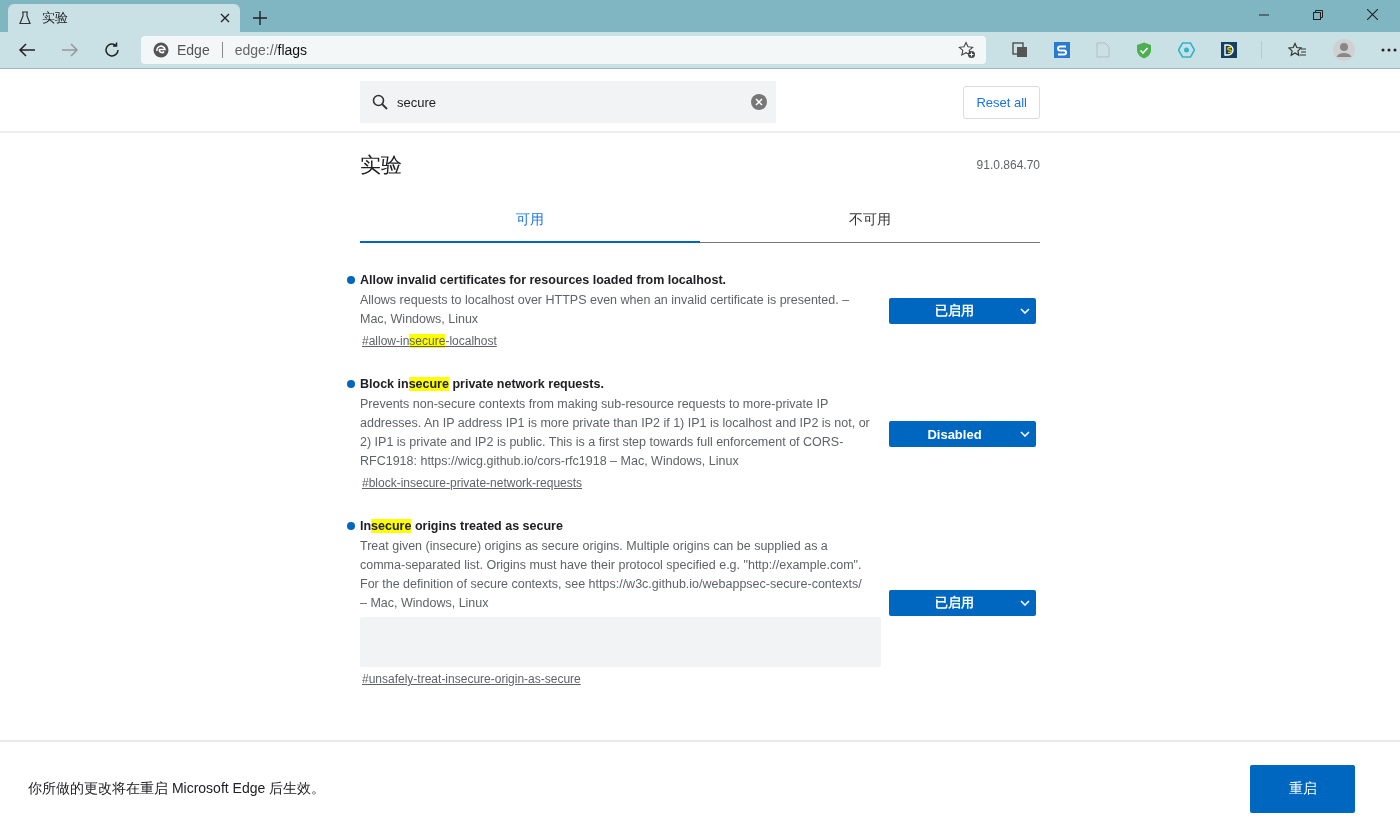  Describe the element at coordinates (1302, 789) in the screenshot. I see `restart-button: 重启` at that location.